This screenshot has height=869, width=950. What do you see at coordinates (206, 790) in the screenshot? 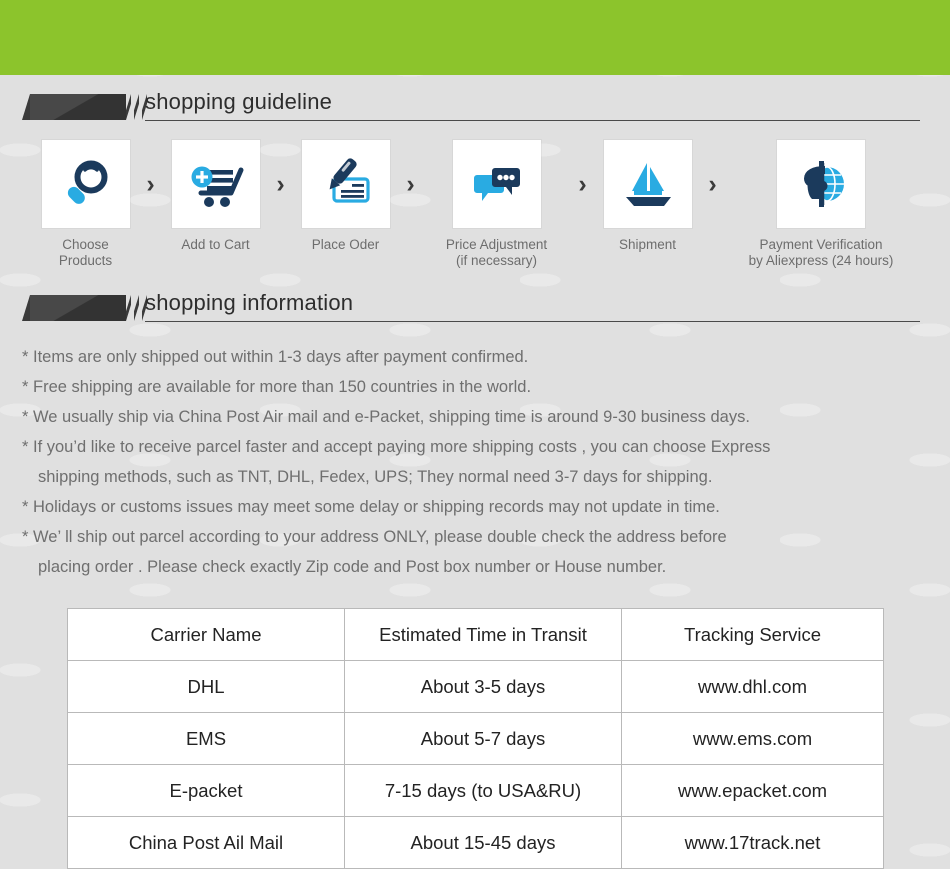
I see `table-cell-carrier: E-packet` at bounding box center [206, 790].